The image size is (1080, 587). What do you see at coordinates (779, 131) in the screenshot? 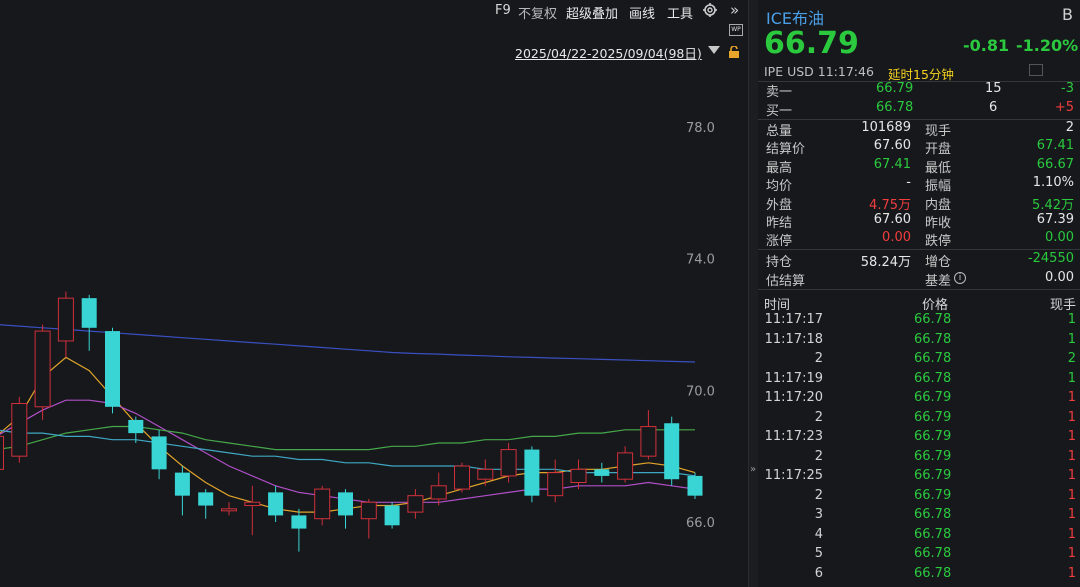
I see `stat-label: 总量` at bounding box center [779, 131].